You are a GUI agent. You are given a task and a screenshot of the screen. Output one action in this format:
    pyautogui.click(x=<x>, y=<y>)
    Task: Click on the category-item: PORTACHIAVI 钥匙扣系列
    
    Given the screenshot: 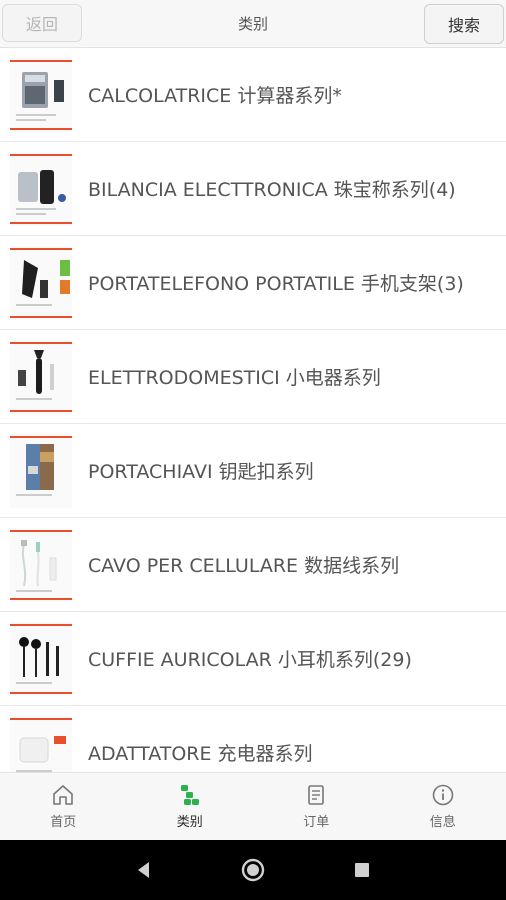 What is the action you would take?
    pyautogui.click(x=253, y=471)
    